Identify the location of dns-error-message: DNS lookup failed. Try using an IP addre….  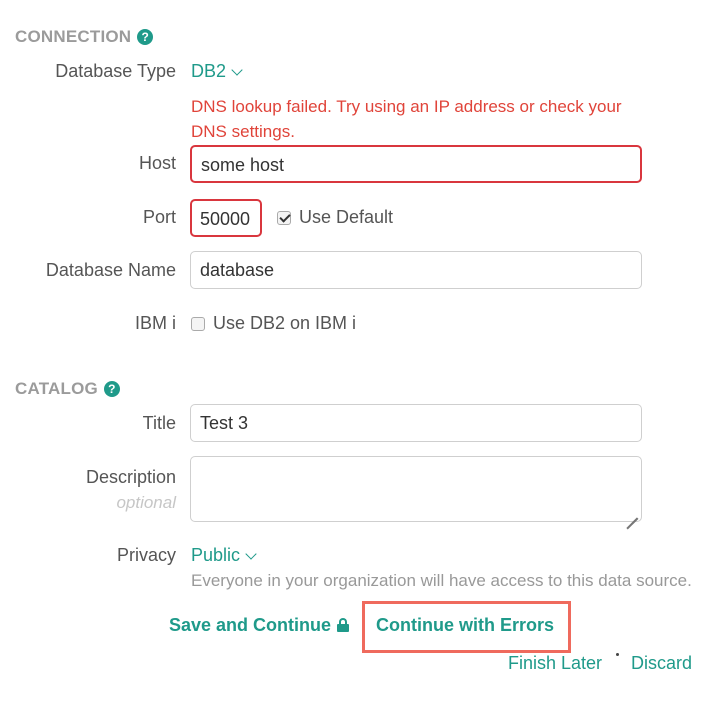
(406, 119).